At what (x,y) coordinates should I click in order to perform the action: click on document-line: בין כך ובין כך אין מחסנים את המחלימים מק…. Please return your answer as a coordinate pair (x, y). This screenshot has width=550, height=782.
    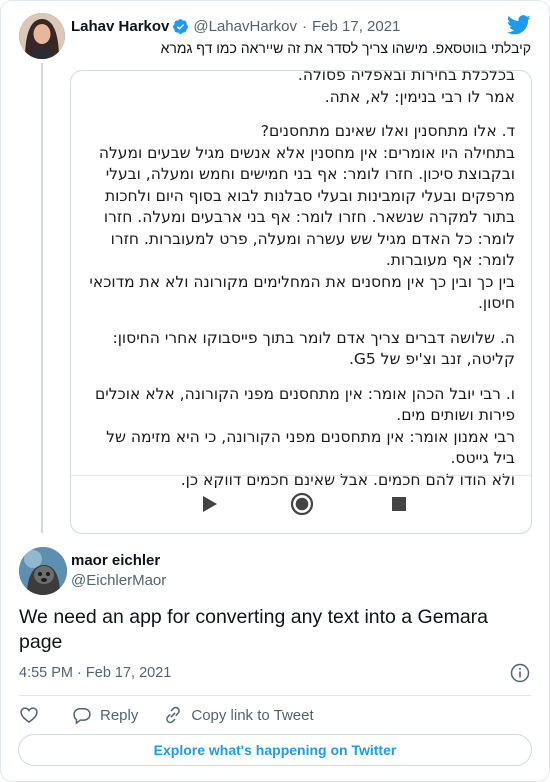
    Looking at the image, I should click on (302, 281).